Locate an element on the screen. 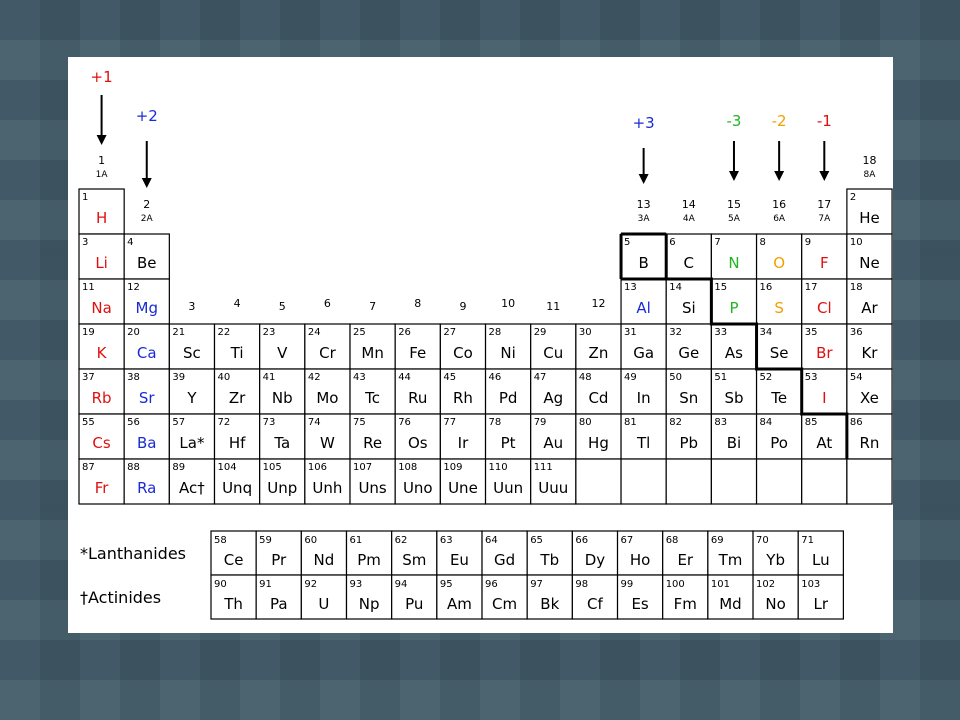  element-symbol: Br is located at coordinates (824, 353).